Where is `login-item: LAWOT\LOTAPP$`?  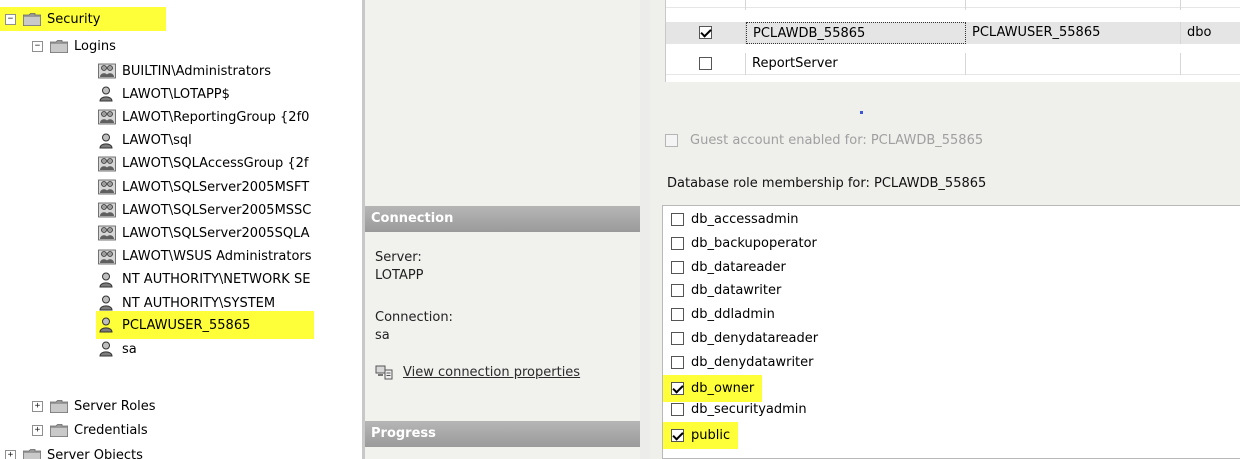 login-item: LAWOT\LOTAPP$ is located at coordinates (164, 94).